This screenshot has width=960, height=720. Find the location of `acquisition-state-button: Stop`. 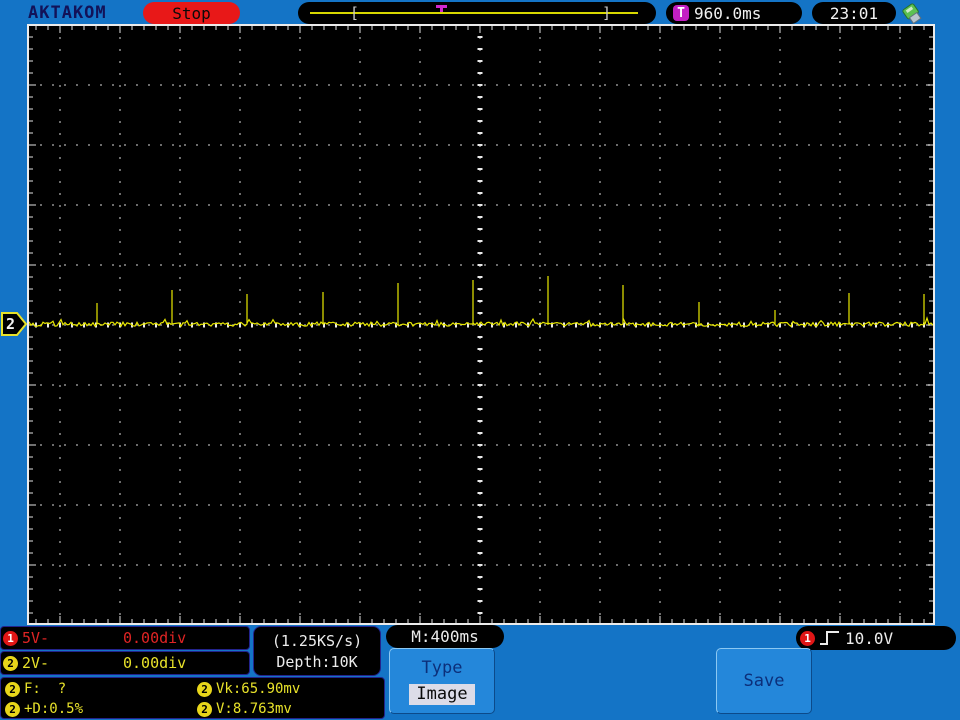

acquisition-state-button: Stop is located at coordinates (191, 13).